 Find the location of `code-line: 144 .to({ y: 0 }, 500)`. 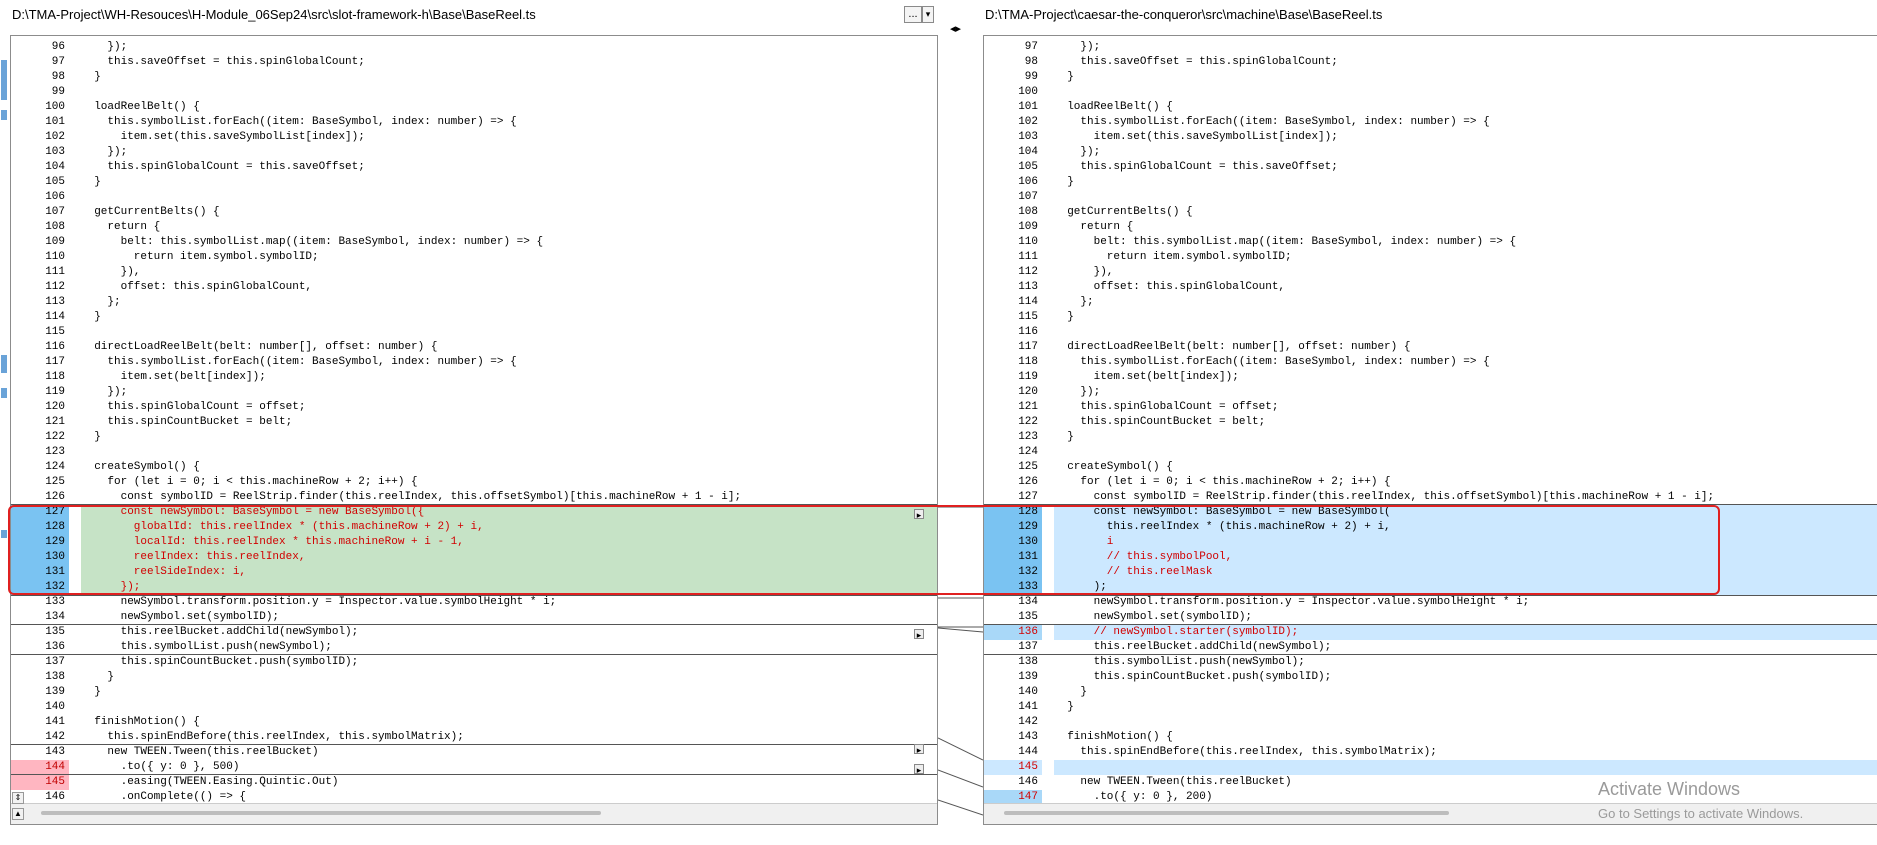

code-line: 144 .to({ y: 0 }, 500) is located at coordinates (474, 767).